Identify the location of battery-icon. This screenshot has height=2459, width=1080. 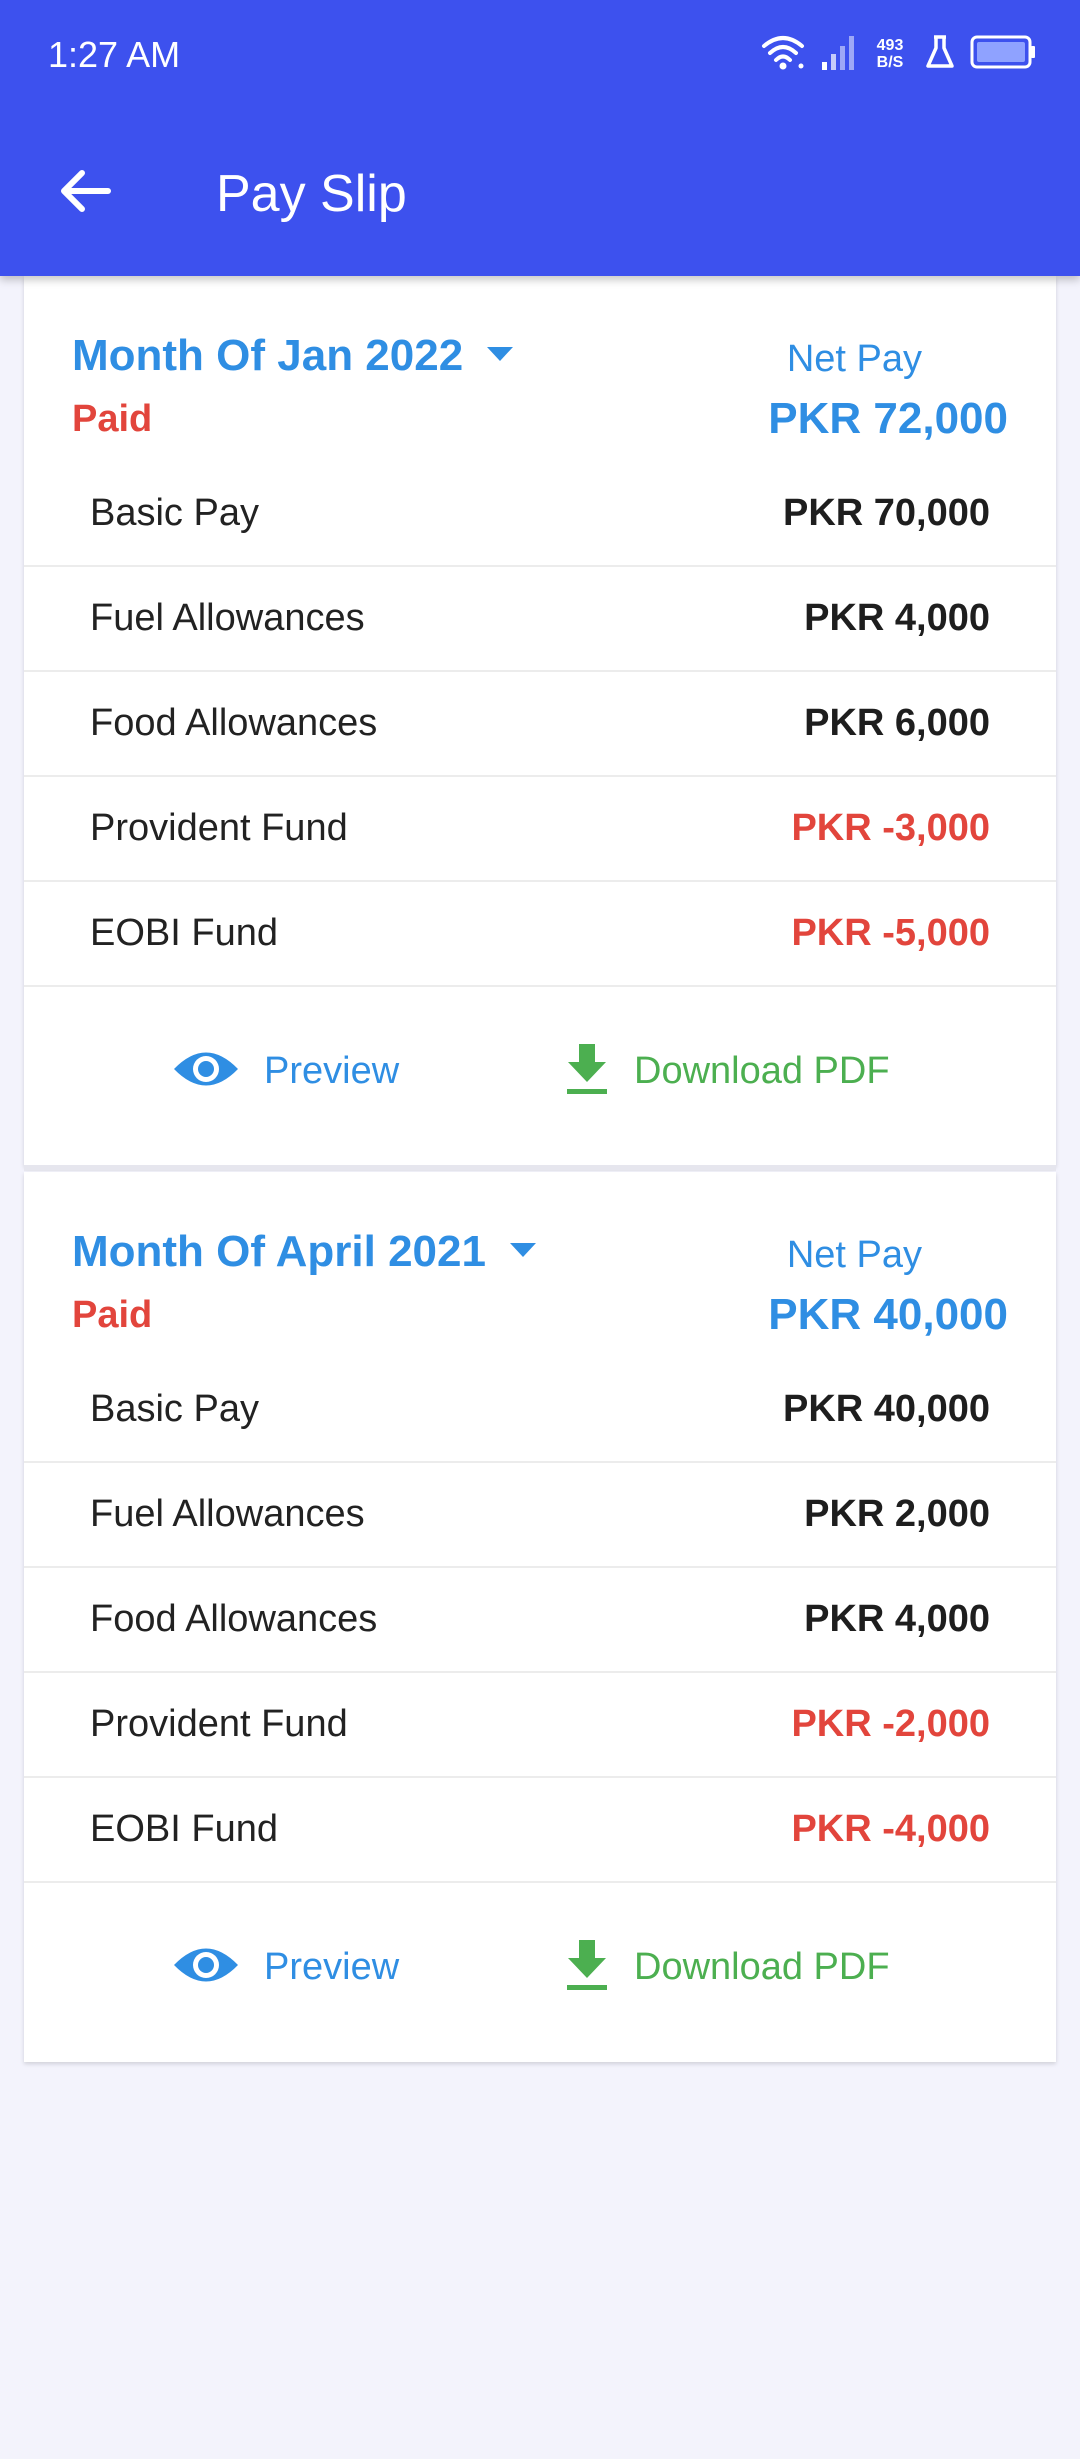
(1003, 54).